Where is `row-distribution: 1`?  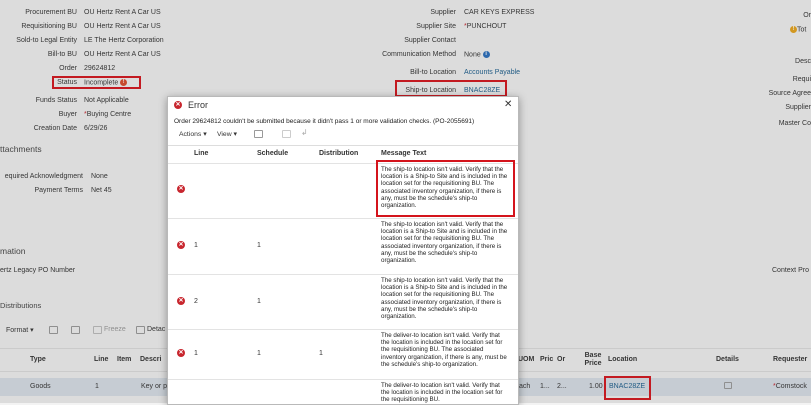
row-distribution: 1 is located at coordinates (321, 353).